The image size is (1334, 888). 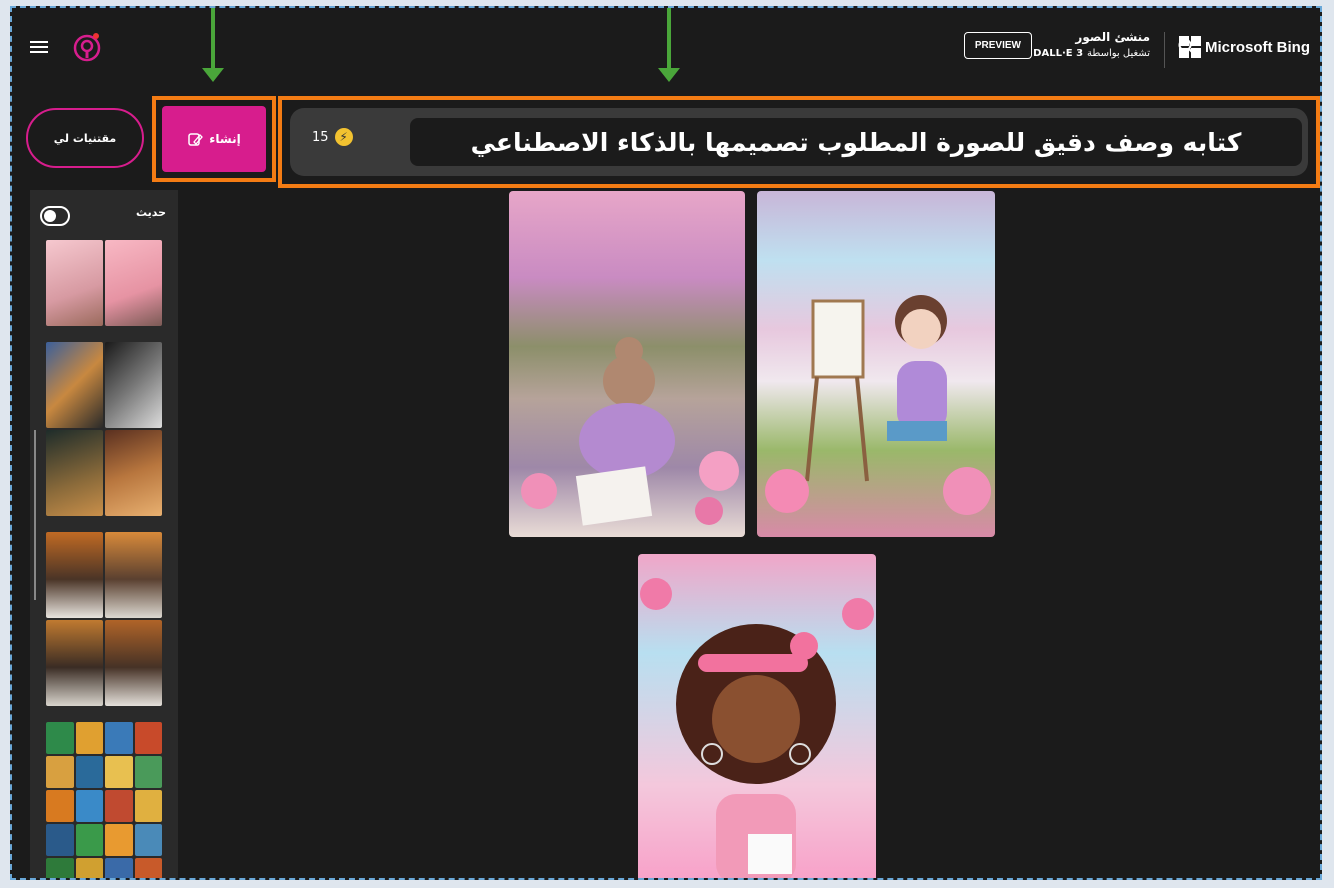 What do you see at coordinates (630, 431) in the screenshot?
I see `girl-drawing-illustration` at bounding box center [630, 431].